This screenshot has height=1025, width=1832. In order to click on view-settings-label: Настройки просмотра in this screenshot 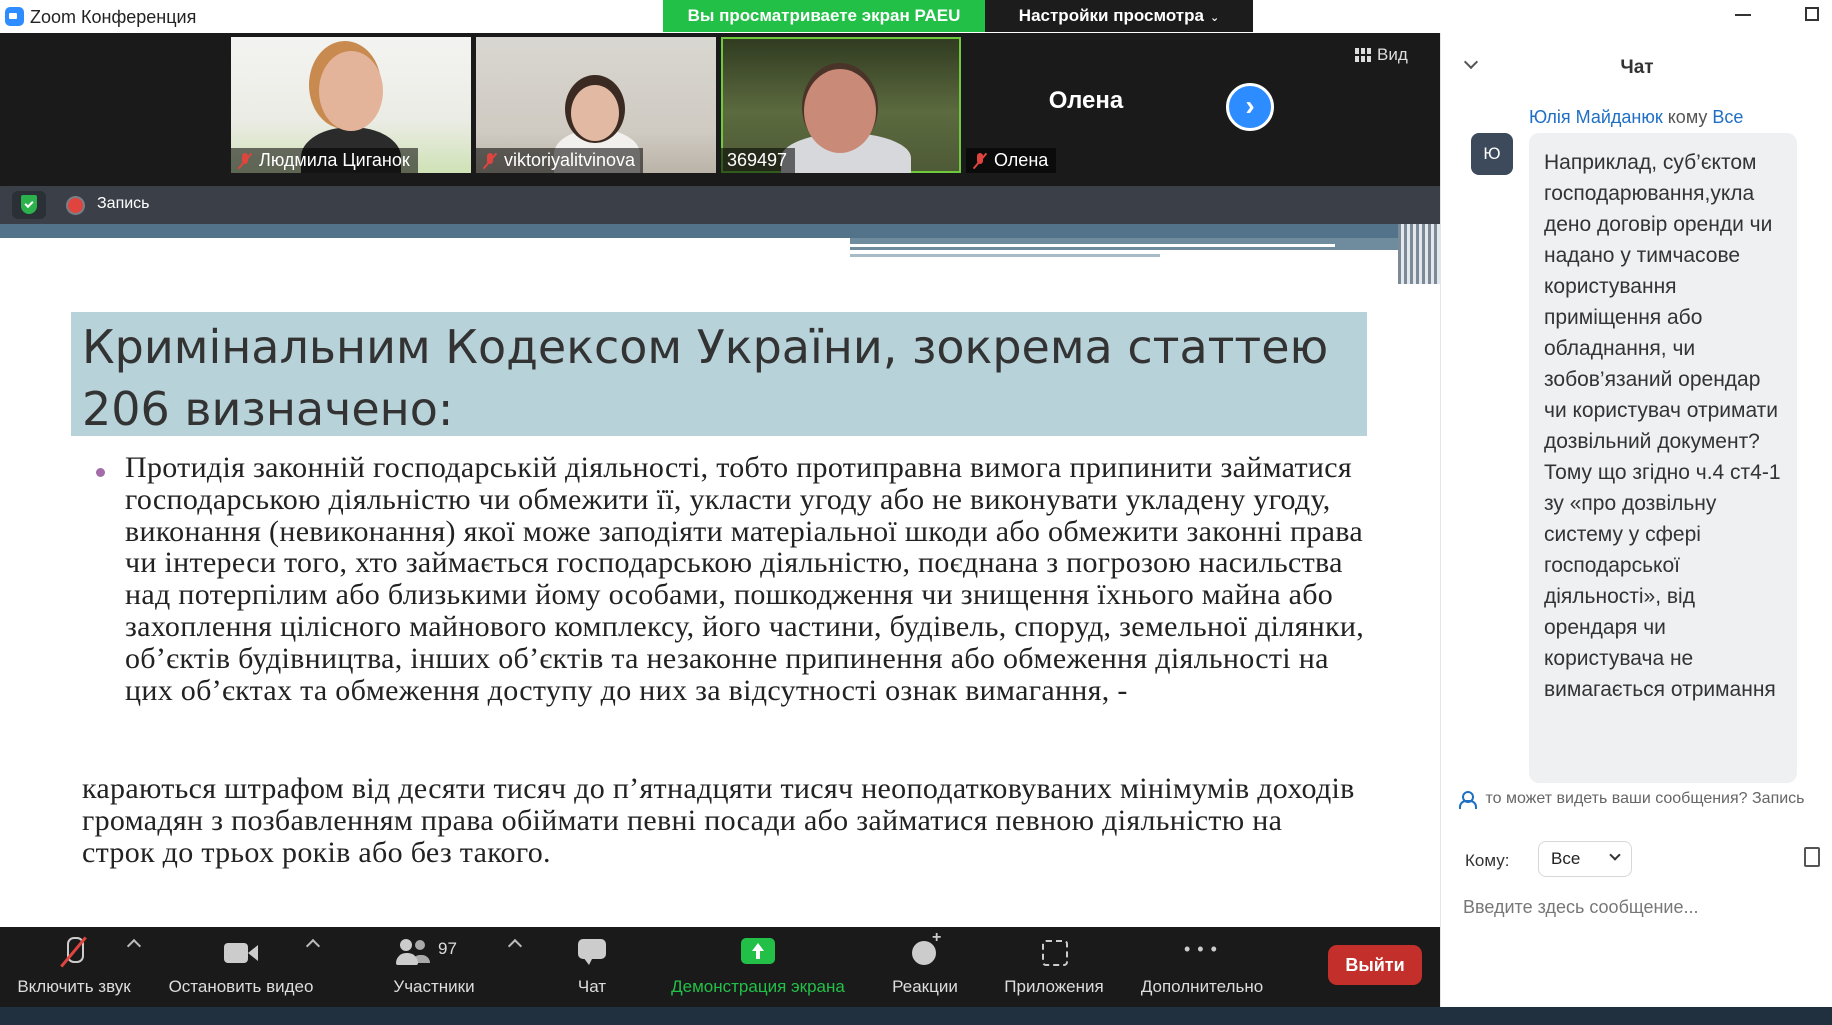, I will do `click(1111, 15)`.